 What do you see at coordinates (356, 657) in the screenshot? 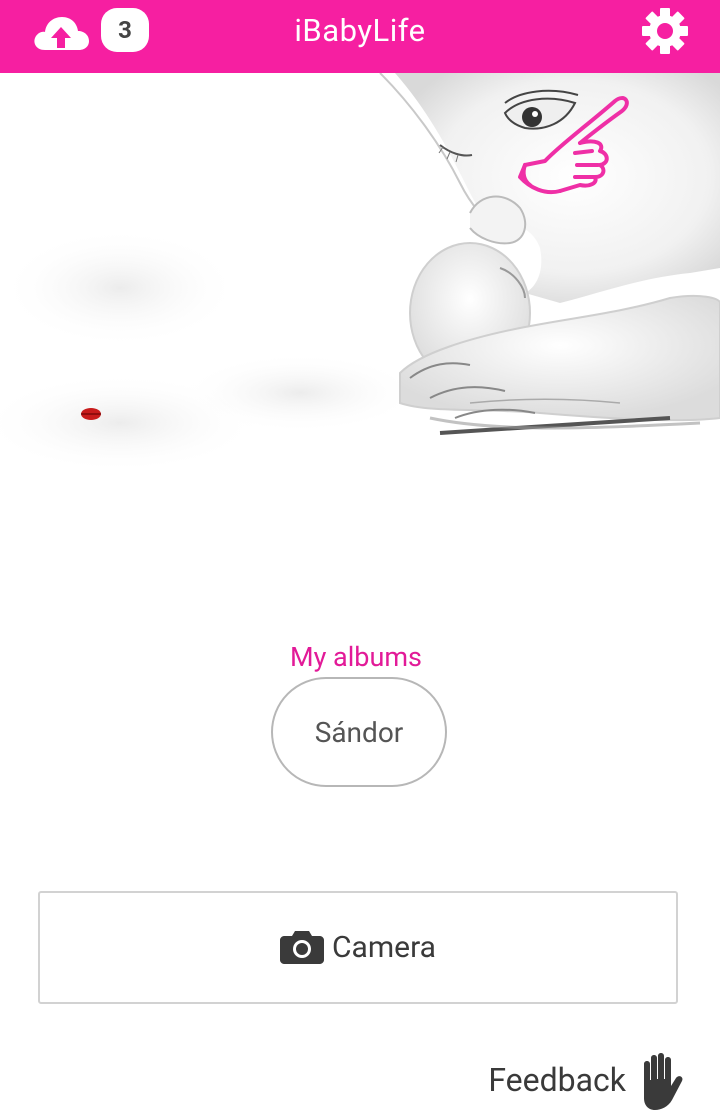
I see `my-albums-heading: My albums` at bounding box center [356, 657].